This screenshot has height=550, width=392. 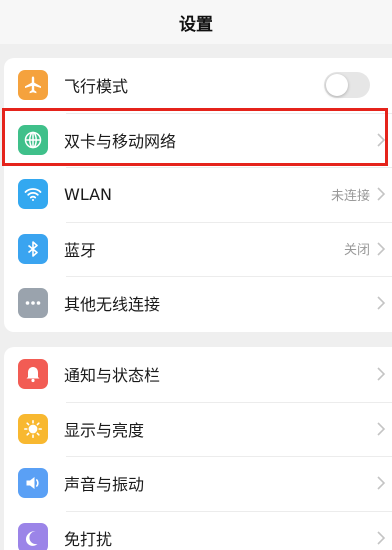 I want to click on notifications-label: 通知与状态栏, so click(x=112, y=376).